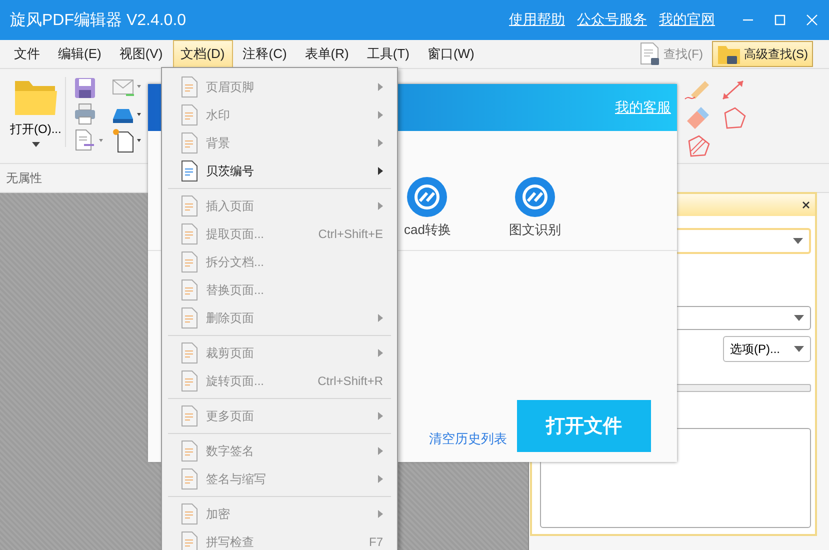 Image resolution: width=829 pixels, height=550 pixels. Describe the element at coordinates (98, 20) in the screenshot. I see `window-title: 旋风PDF编辑器 V2.4.0.0` at that location.